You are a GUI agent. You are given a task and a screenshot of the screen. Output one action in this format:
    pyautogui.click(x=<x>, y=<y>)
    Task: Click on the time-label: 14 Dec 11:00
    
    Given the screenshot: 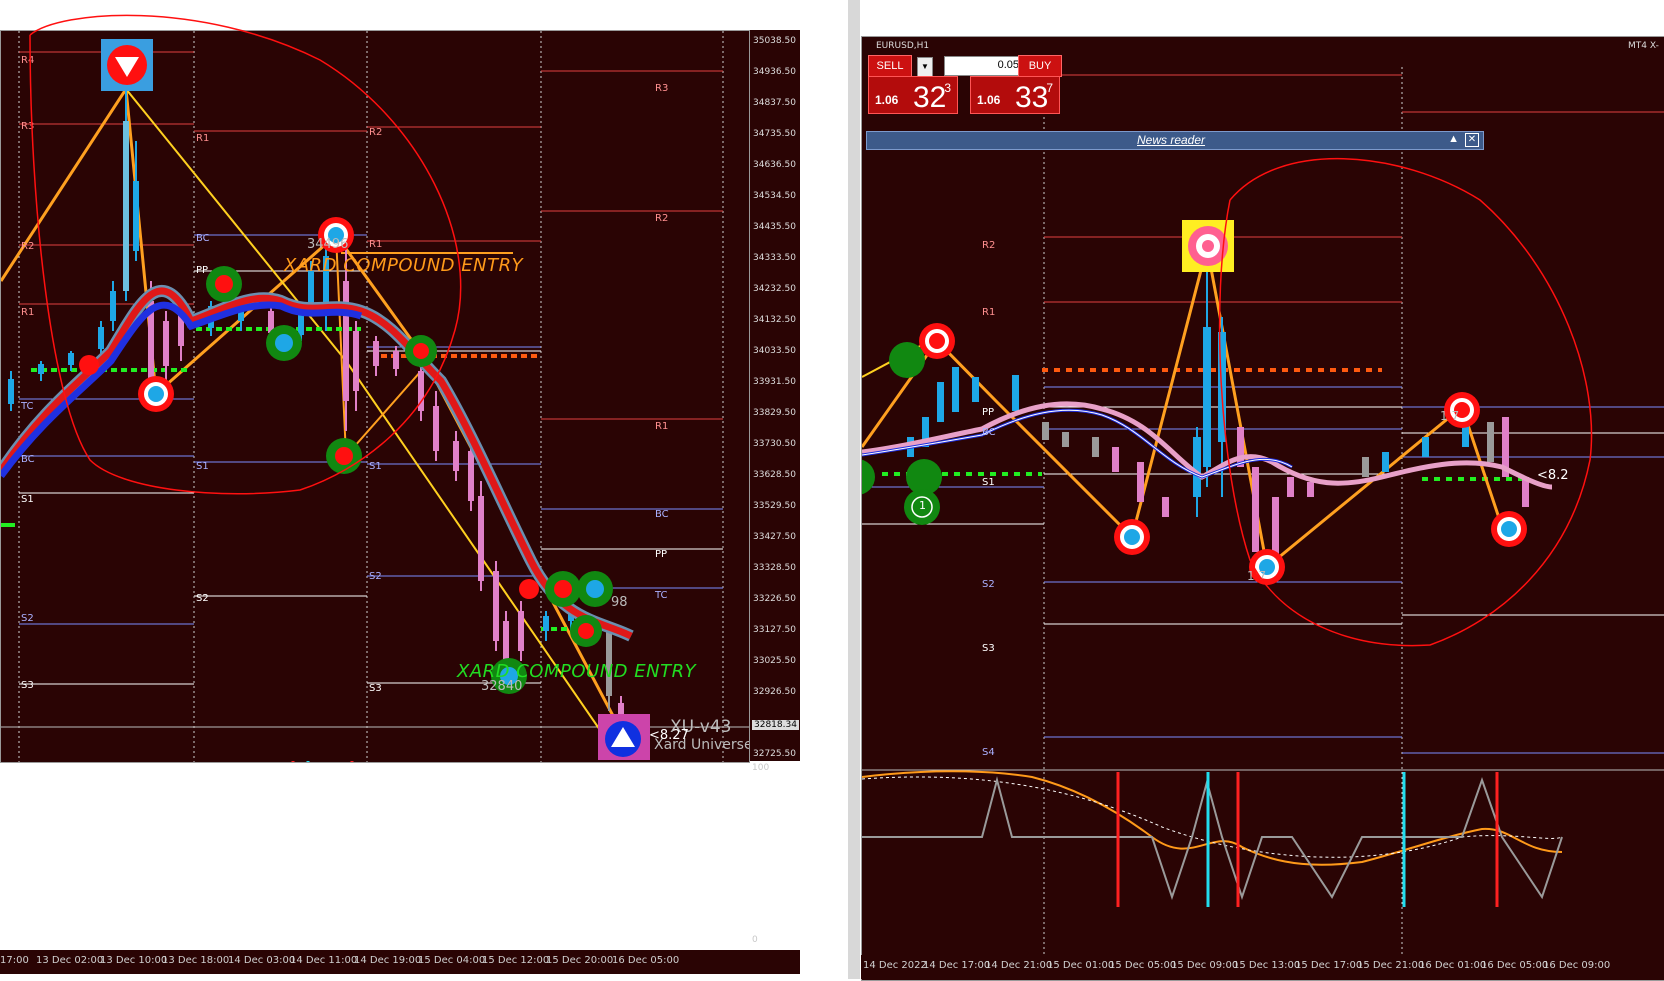 What is the action you would take?
    pyautogui.click(x=324, y=960)
    